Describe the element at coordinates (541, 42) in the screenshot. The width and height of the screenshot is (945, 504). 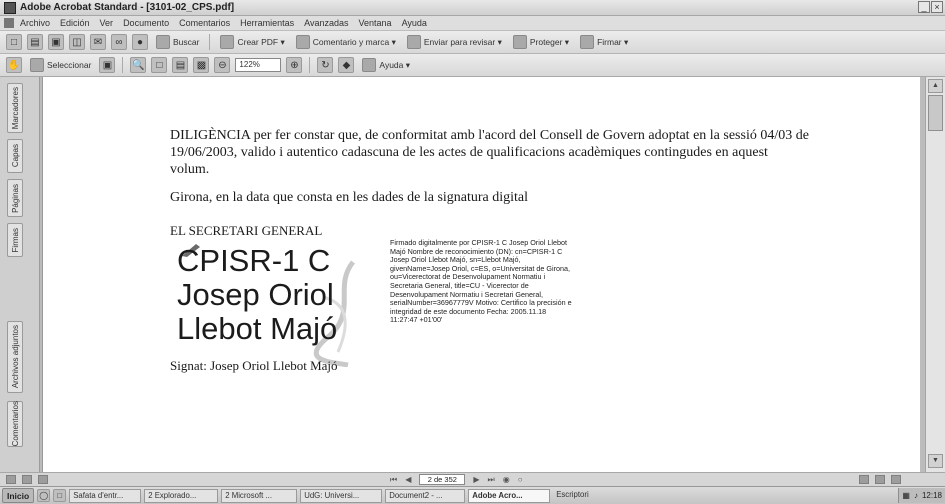
I see `protect-button: Proteger ▾` at that location.